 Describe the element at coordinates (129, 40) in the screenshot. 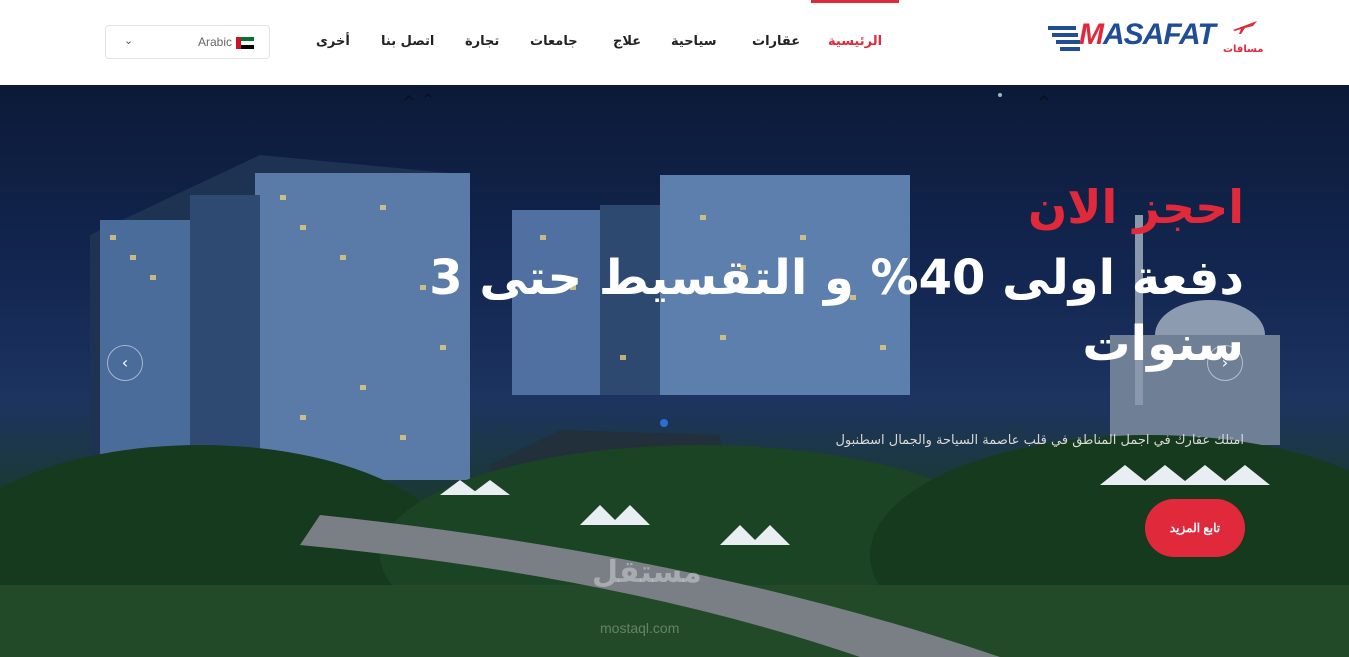

I see `chevron-down-icon: ⌄` at that location.